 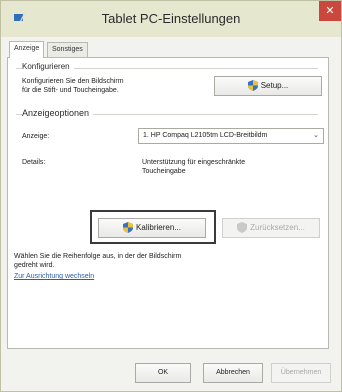 I want to click on ok-button-label: OK, so click(x=163, y=372).